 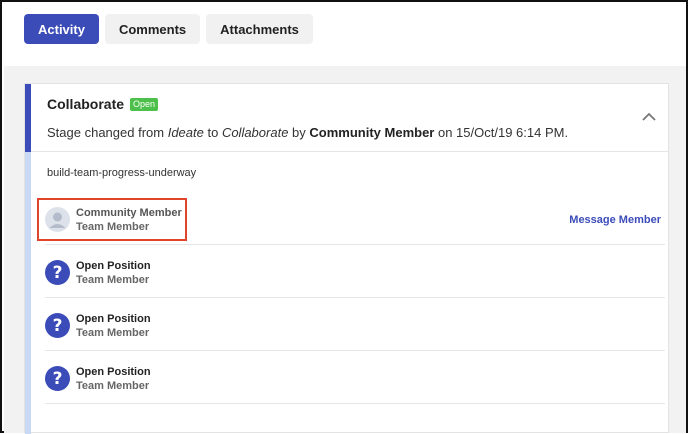 What do you see at coordinates (86, 104) in the screenshot?
I see `card-title: Collaborate` at bounding box center [86, 104].